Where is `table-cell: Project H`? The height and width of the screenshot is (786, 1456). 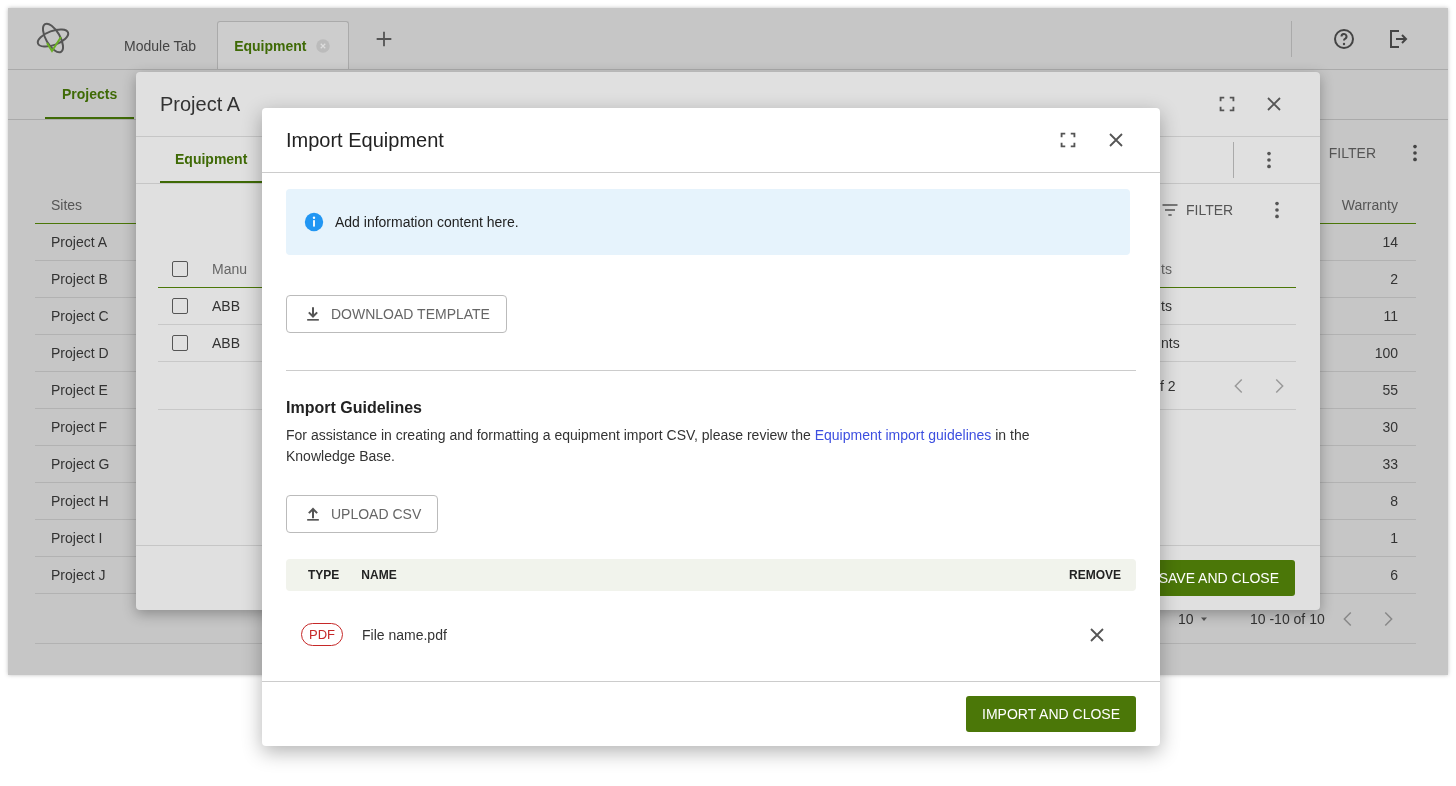 table-cell: Project H is located at coordinates (80, 501).